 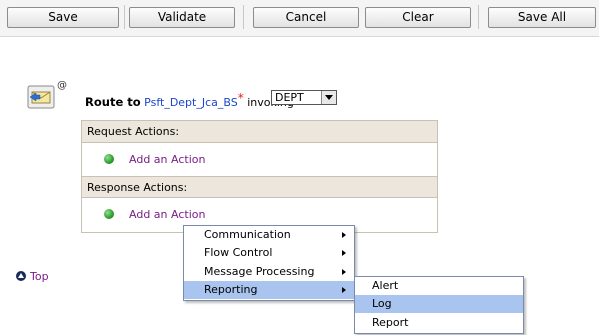 What do you see at coordinates (62, 85) in the screenshot?
I see `at-symbol-icon: @` at bounding box center [62, 85].